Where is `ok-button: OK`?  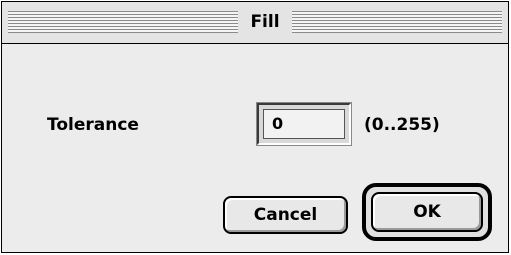
ok-button: OK is located at coordinates (427, 212).